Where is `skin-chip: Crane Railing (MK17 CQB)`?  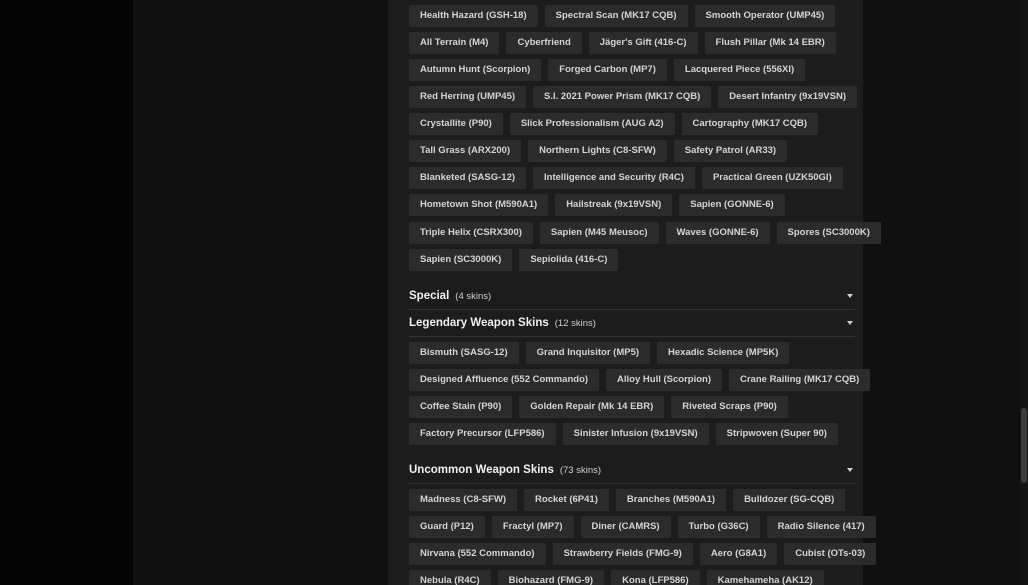 skin-chip: Crane Railing (MK17 CQB) is located at coordinates (800, 380).